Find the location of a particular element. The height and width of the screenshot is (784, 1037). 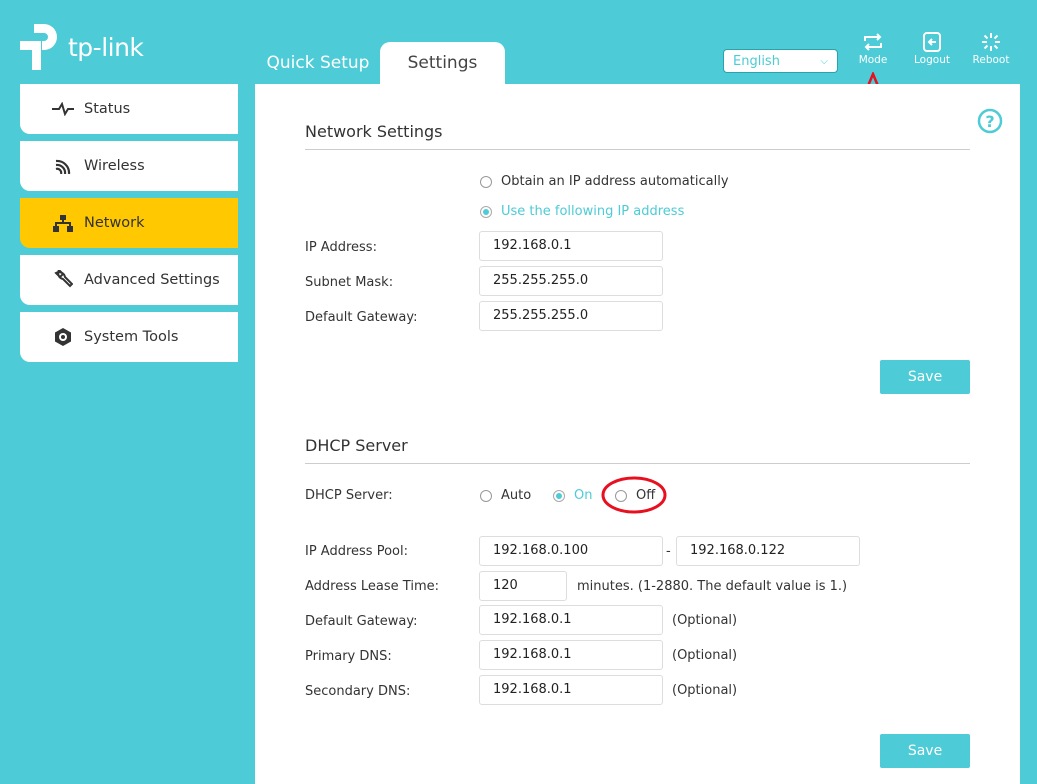

secondary-dns-label: Secondary DNS: is located at coordinates (358, 691).